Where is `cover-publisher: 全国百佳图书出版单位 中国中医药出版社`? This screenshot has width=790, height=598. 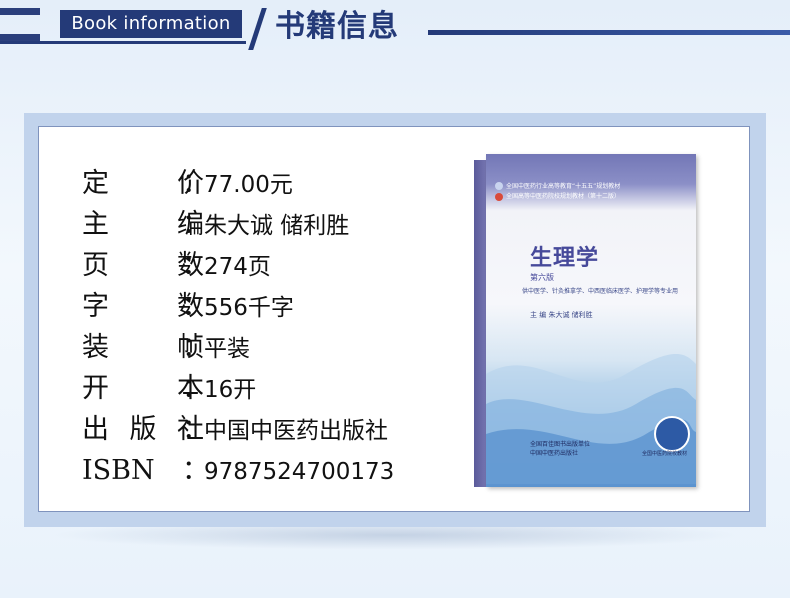 cover-publisher: 全国百佳图书出版单位 中国中医药出版社 is located at coordinates (560, 449).